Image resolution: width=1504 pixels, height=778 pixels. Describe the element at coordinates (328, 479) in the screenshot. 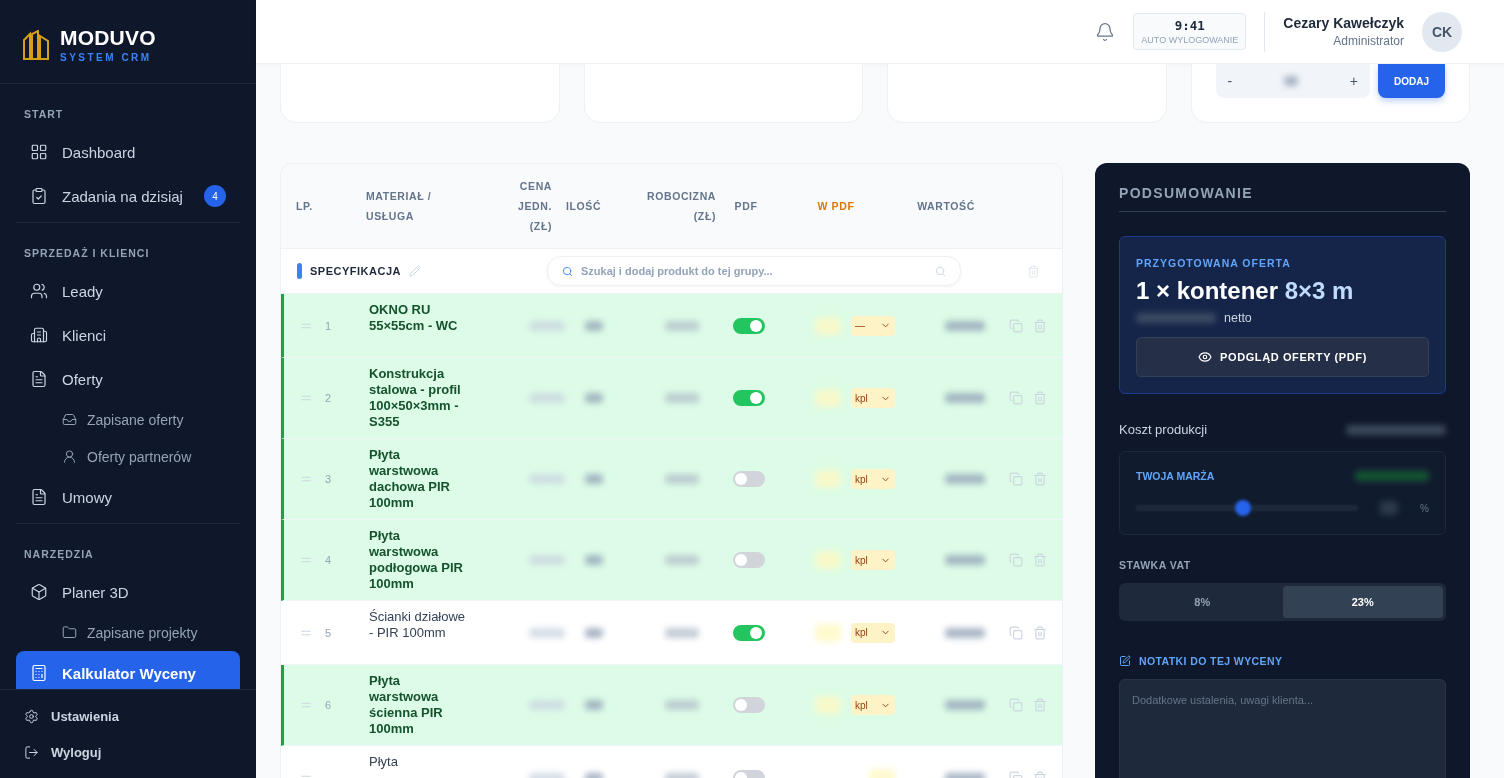

I see `row-number: 3` at that location.